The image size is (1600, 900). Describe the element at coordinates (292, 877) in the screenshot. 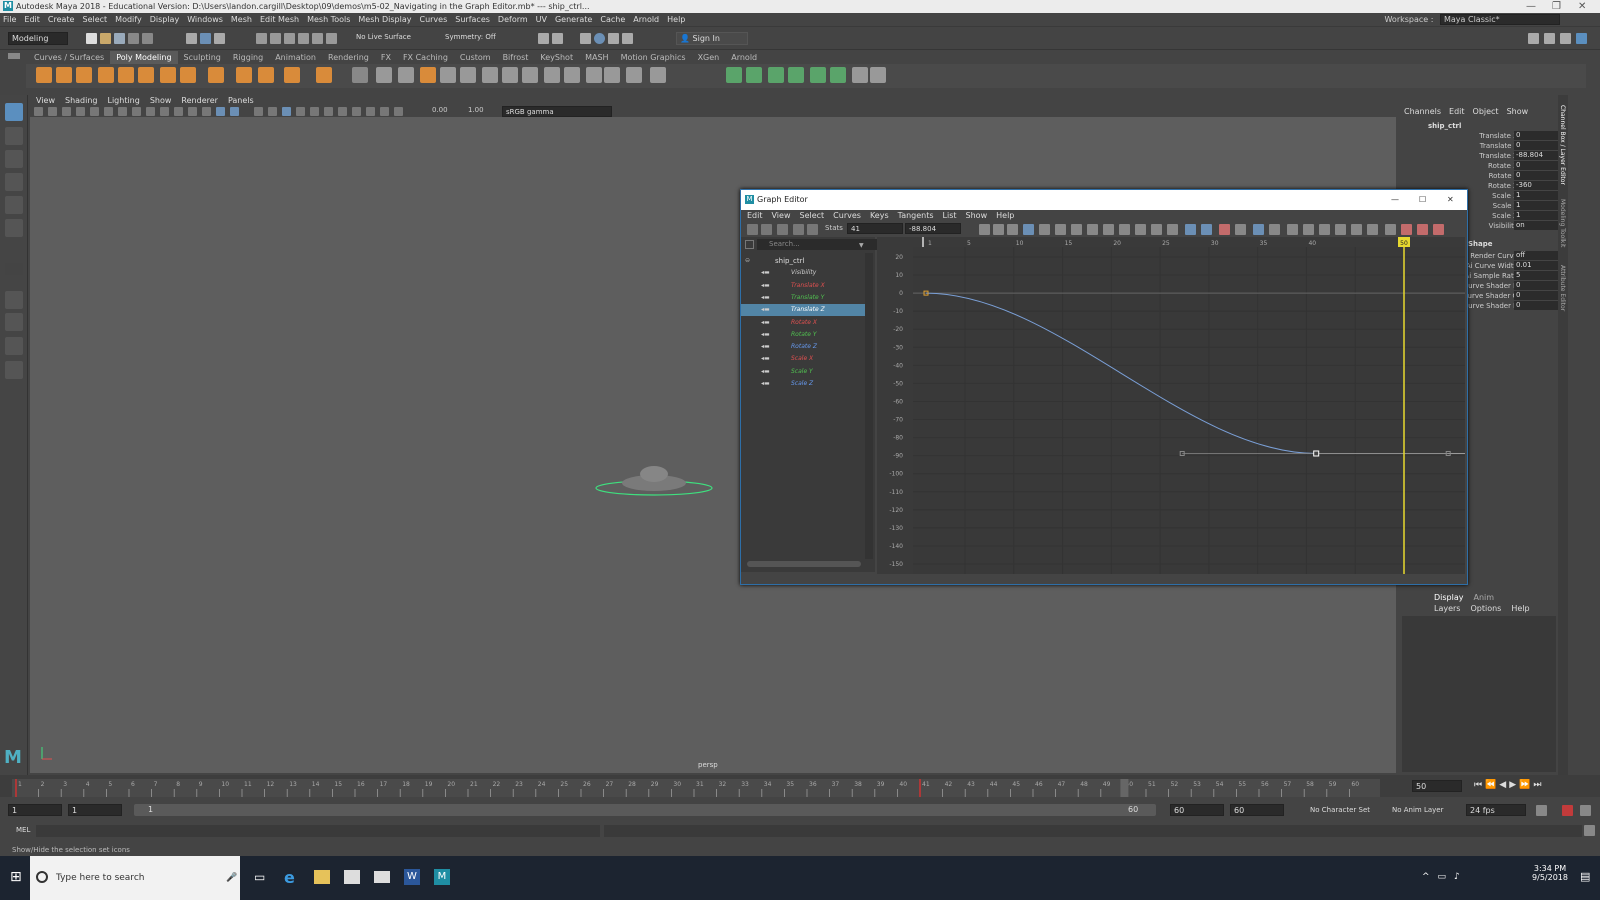

I see `edge-icon: e` at that location.